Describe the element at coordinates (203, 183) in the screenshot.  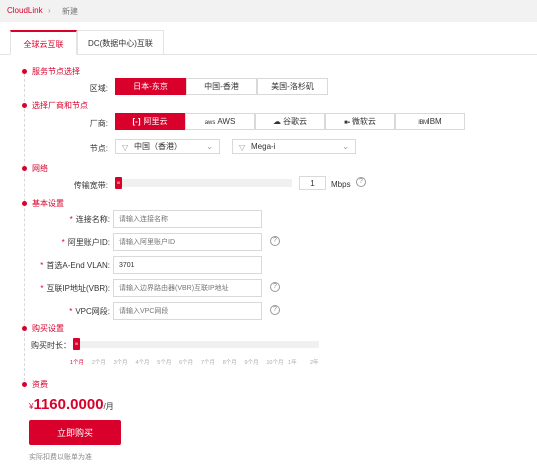
I see `bandwidth-slider-track` at that location.